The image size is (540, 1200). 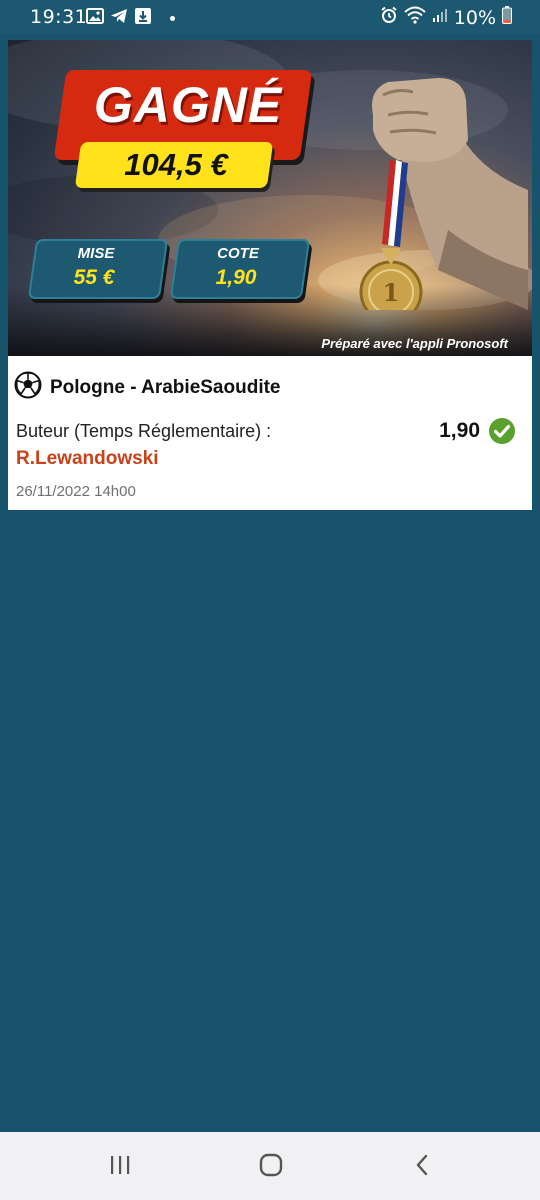 What do you see at coordinates (130, 18) in the screenshot?
I see `notification-icons` at bounding box center [130, 18].